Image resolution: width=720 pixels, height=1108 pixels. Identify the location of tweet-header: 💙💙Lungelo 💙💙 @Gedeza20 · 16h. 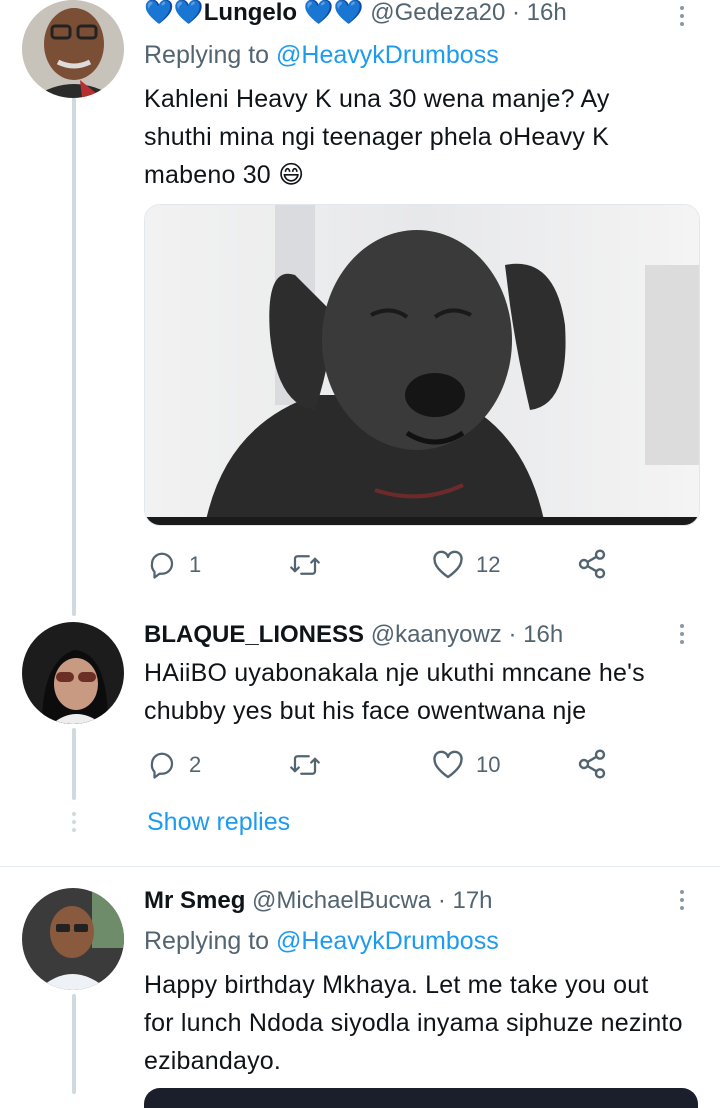
(355, 14).